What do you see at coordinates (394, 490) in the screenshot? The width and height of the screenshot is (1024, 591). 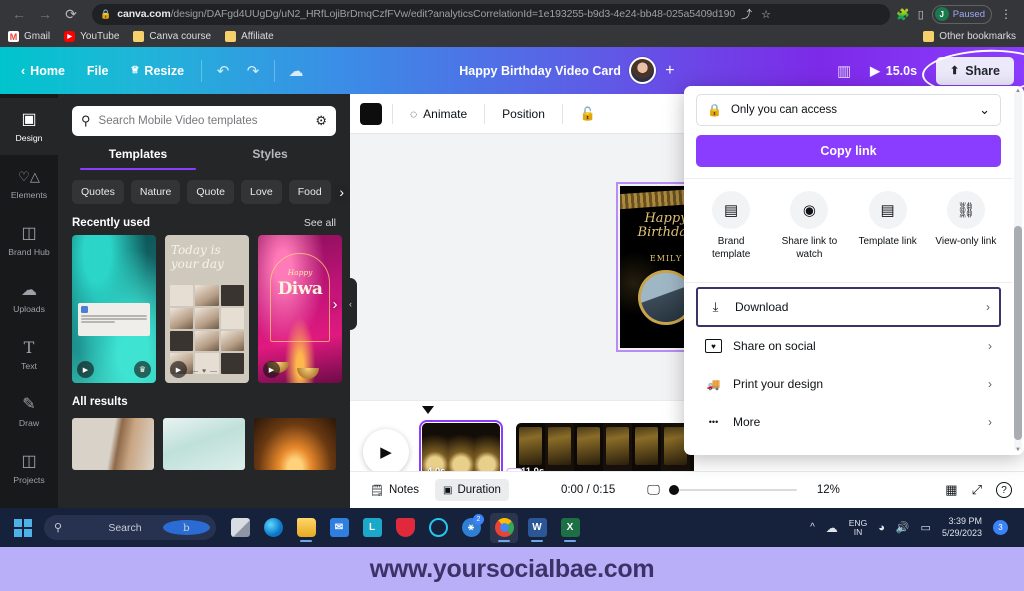 I see `notes-button: 🗒 Notes` at bounding box center [394, 490].